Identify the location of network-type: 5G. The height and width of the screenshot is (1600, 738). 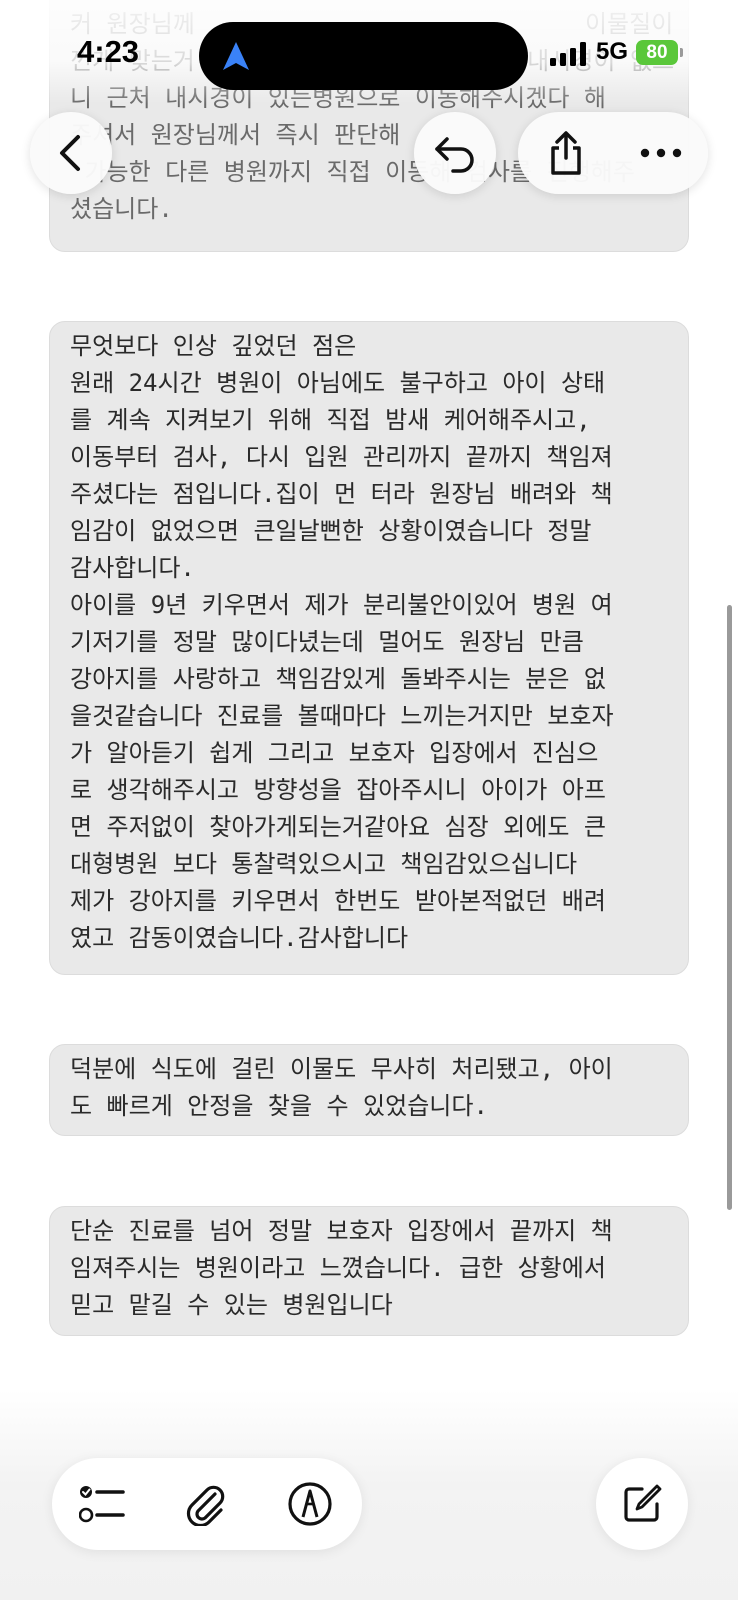
(612, 51).